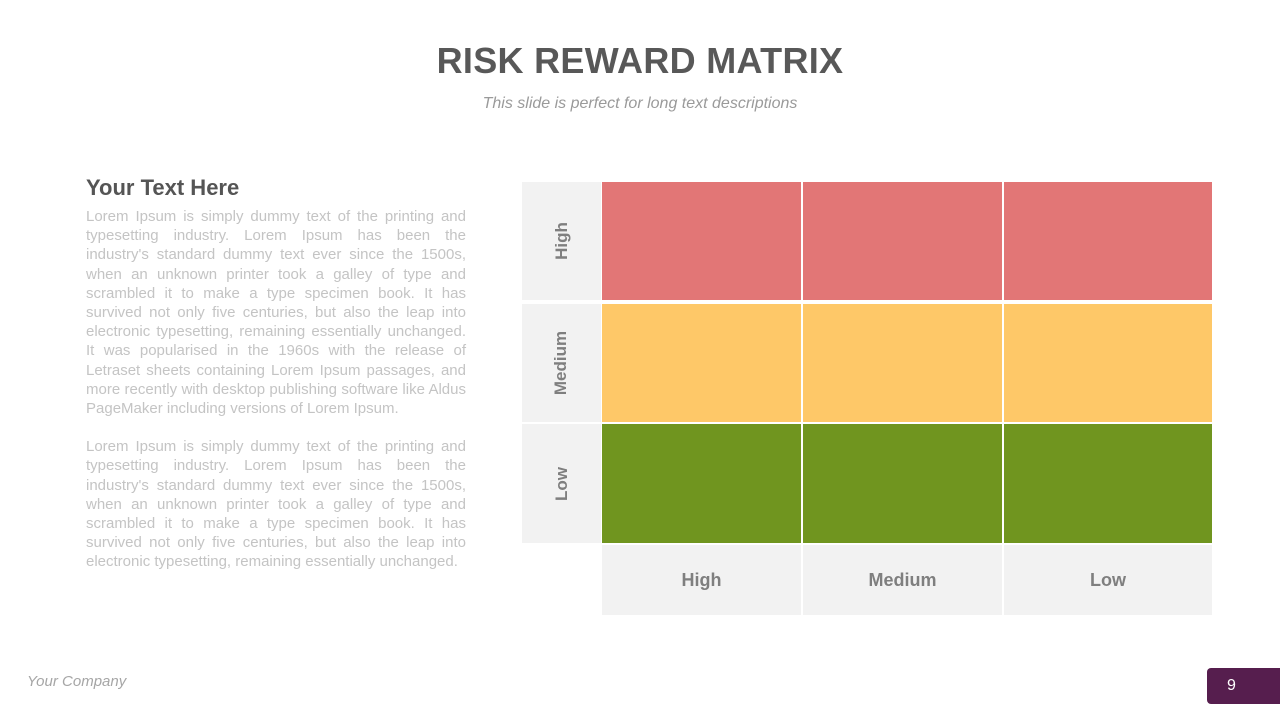  I want to click on matrix-cell-low-medium, so click(902, 483).